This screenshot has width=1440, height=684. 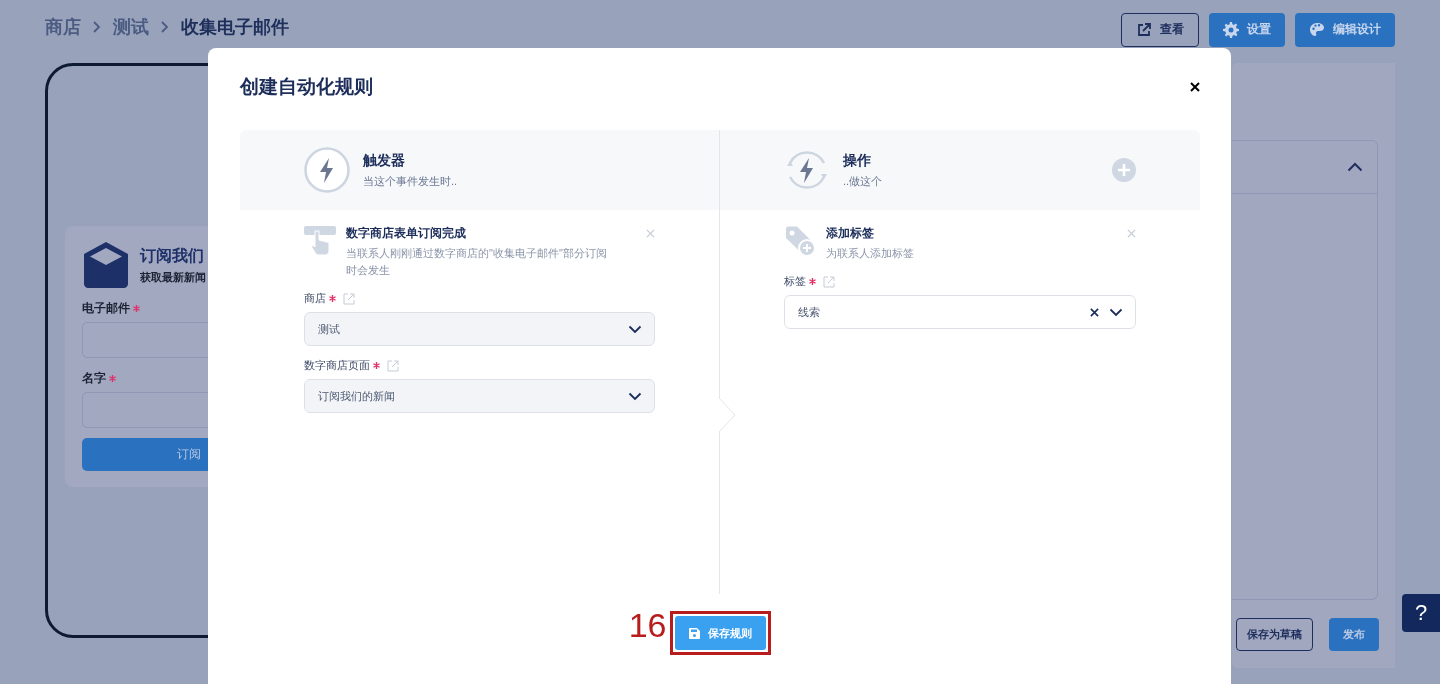 I want to click on chevron-up-icon, so click(x=1355, y=167).